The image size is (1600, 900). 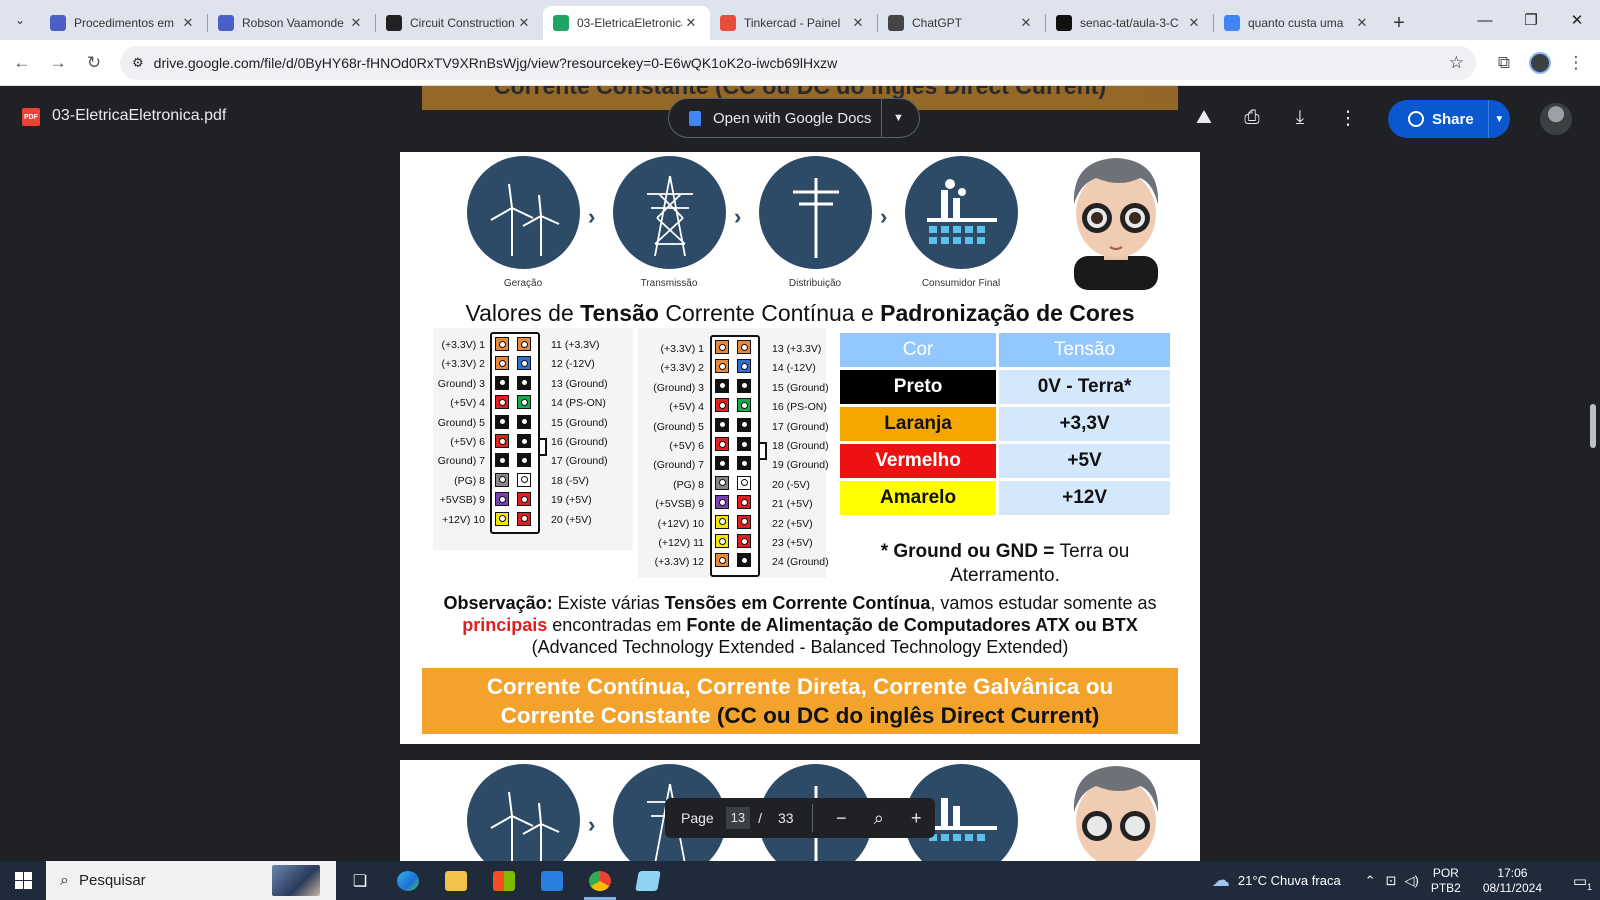 What do you see at coordinates (1129, 23) in the screenshot?
I see `browser-tab: senac-tat/aula-3-C ✕` at bounding box center [1129, 23].